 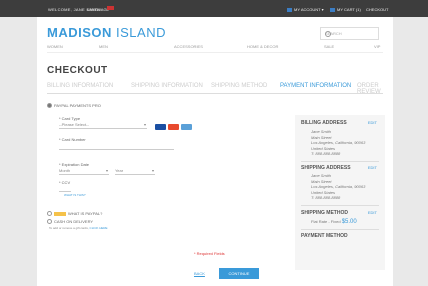 I want to click on paypal-label: WHAT IS PAYPAL?, so click(x=85, y=213).